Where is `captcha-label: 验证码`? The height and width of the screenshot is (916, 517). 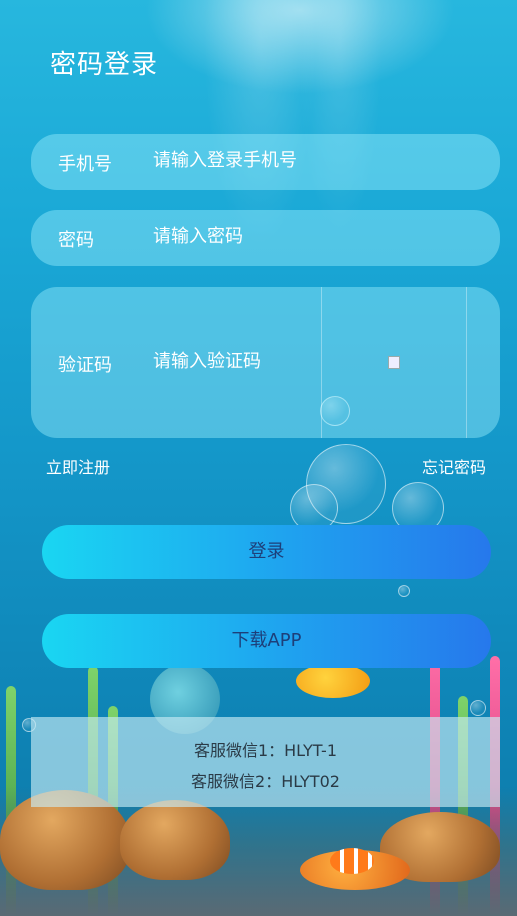
captcha-label: 验证码 is located at coordinates (85, 365).